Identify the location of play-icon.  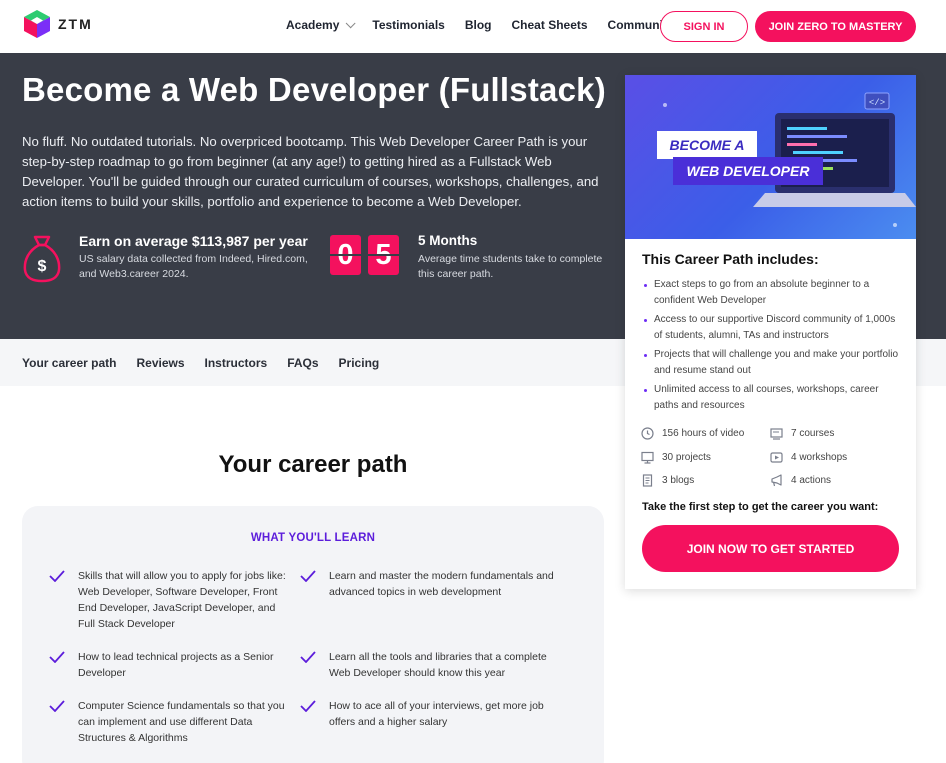
(776, 457).